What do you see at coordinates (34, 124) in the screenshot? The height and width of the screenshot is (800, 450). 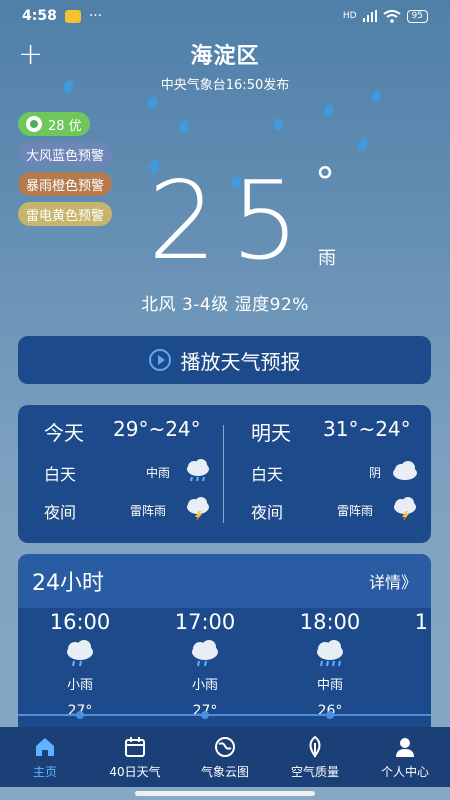 I see `aqi-leaf-icon` at bounding box center [34, 124].